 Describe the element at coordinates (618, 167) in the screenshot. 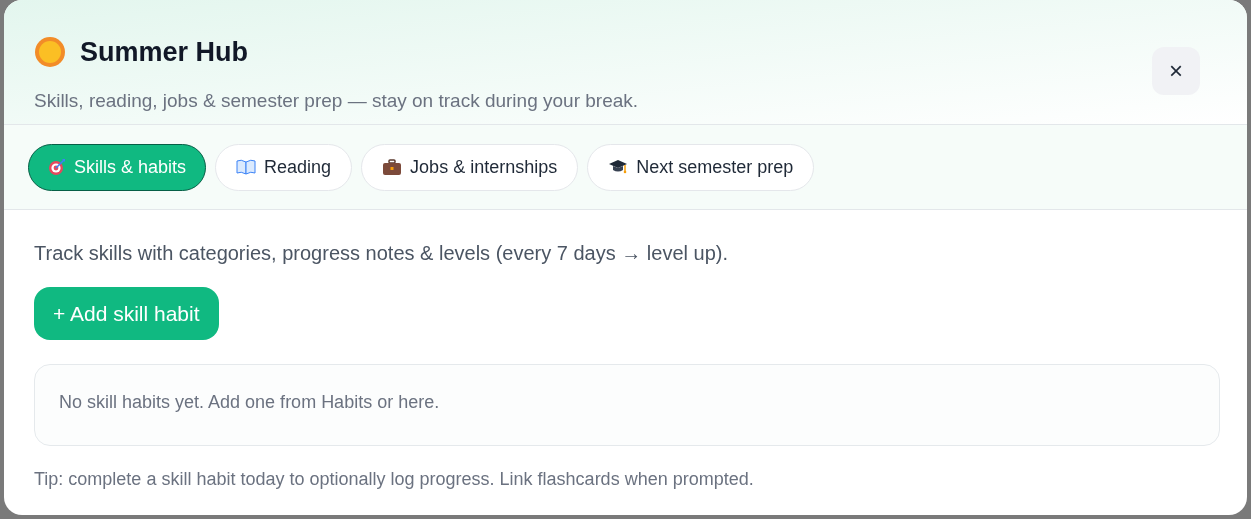

I see `graduation-cap-icon` at that location.